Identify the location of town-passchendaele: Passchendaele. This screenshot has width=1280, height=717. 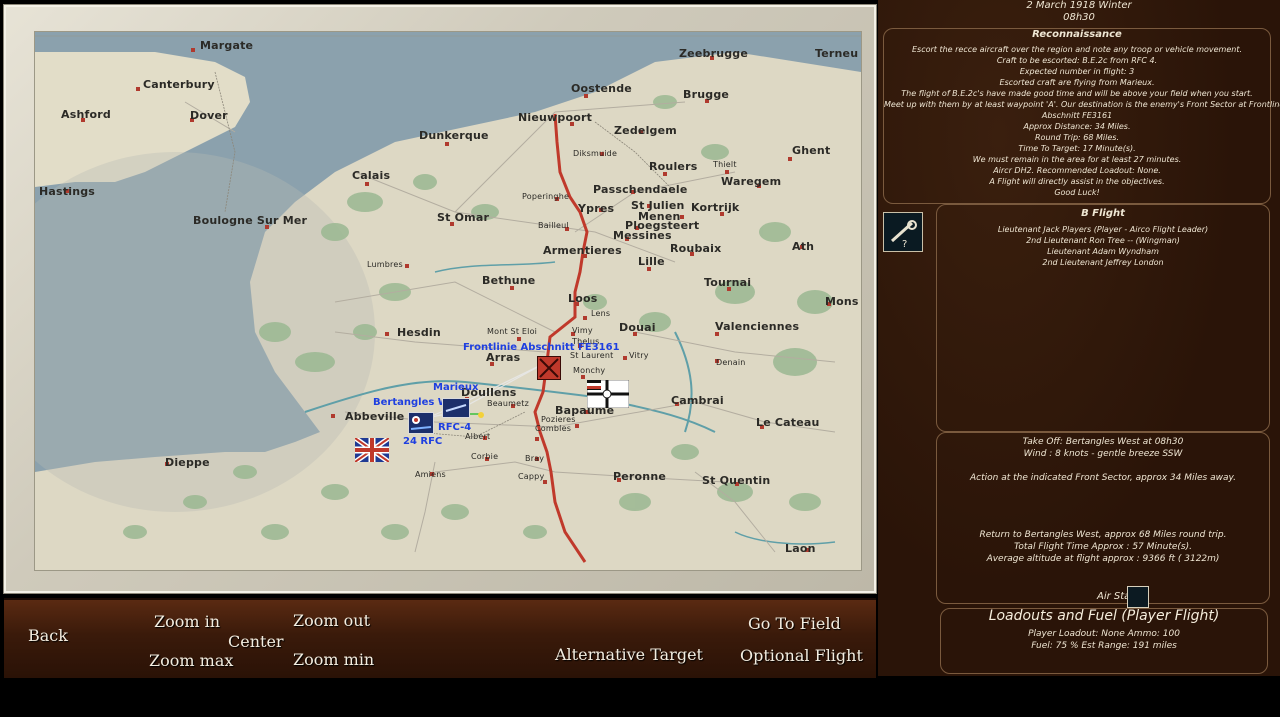
(640, 189).